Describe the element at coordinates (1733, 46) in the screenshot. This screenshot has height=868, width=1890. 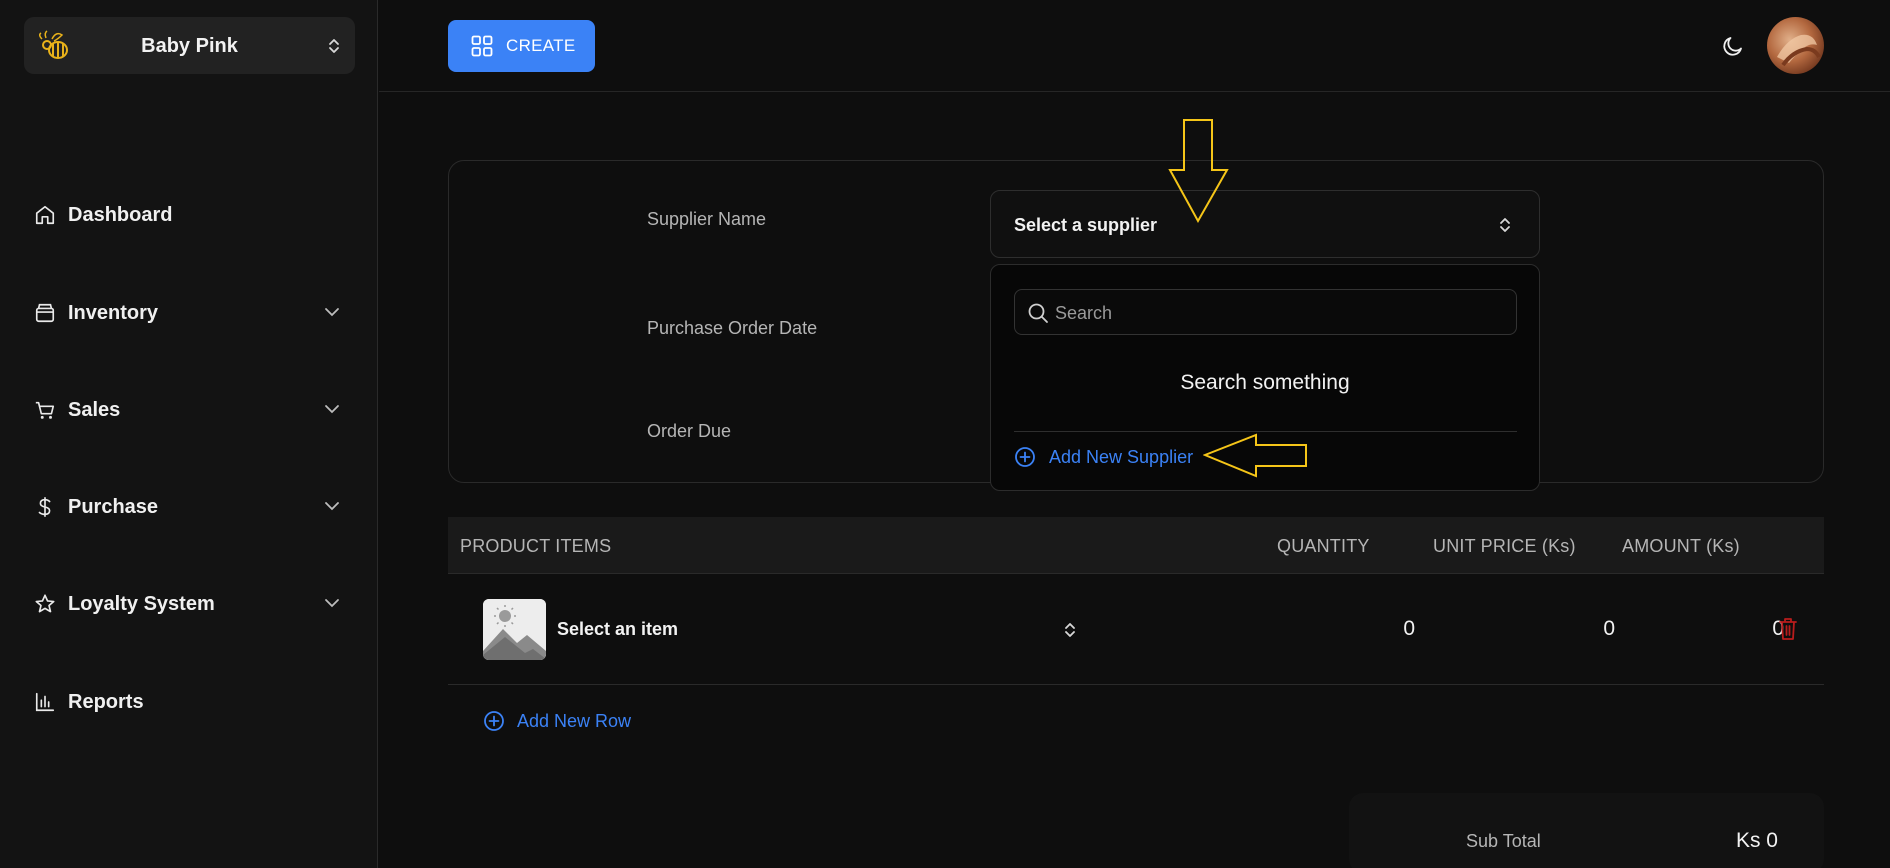
I see `moon-icon` at that location.